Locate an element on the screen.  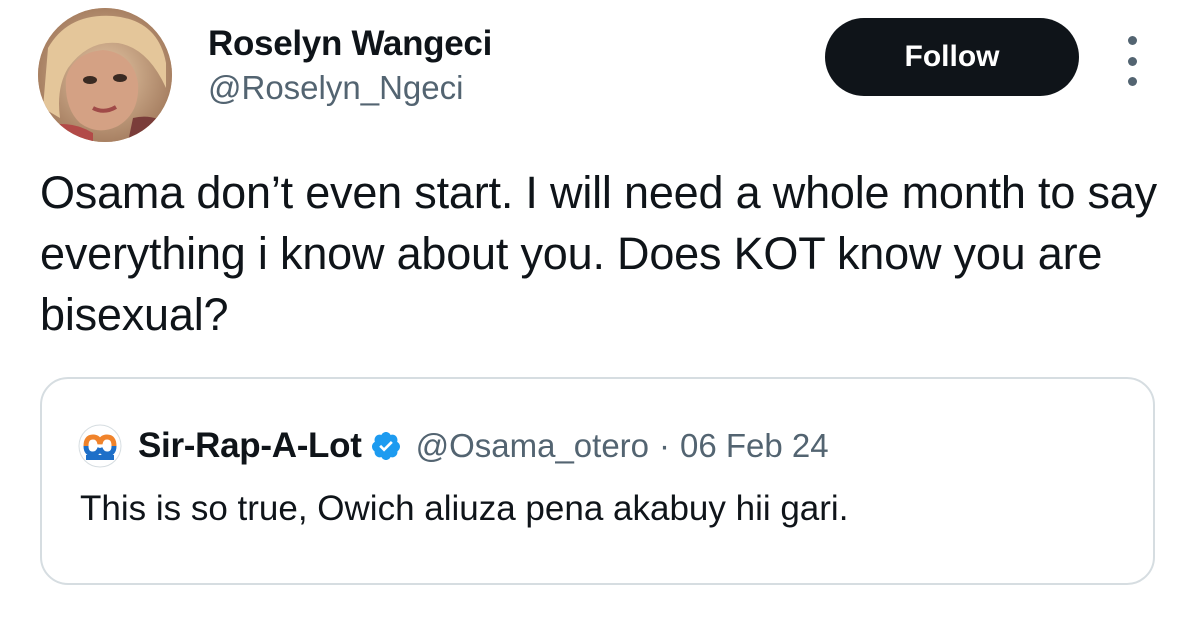
author-avatar is located at coordinates (105, 75).